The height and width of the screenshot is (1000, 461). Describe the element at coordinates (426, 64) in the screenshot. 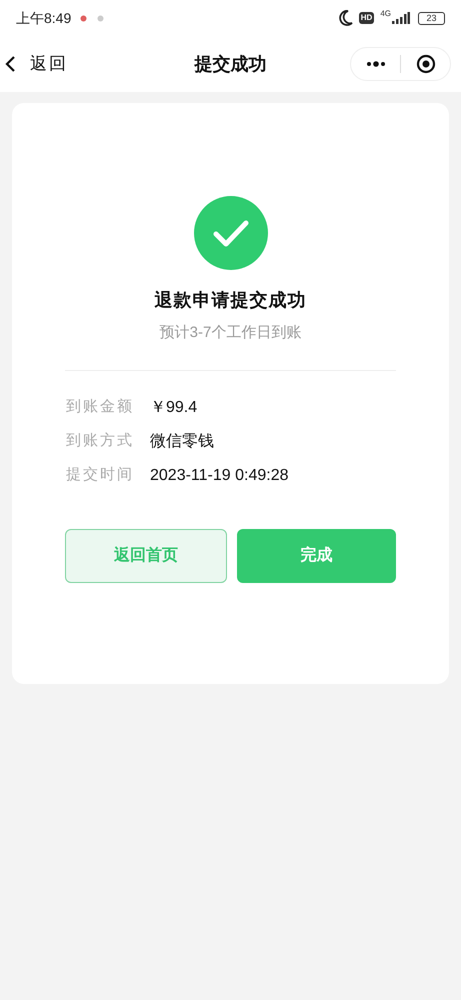

I see `target-icon` at that location.